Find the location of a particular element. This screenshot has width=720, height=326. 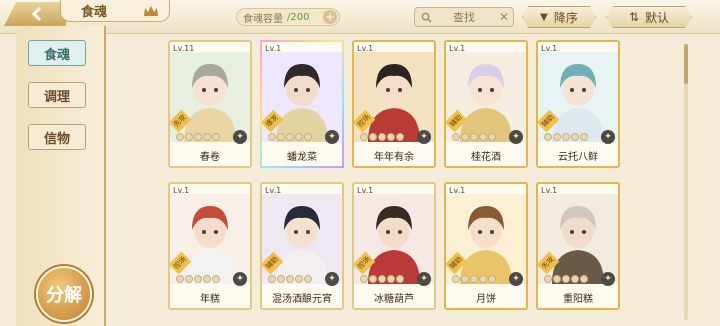

sort-order-button: ▼ 降序 is located at coordinates (559, 17).